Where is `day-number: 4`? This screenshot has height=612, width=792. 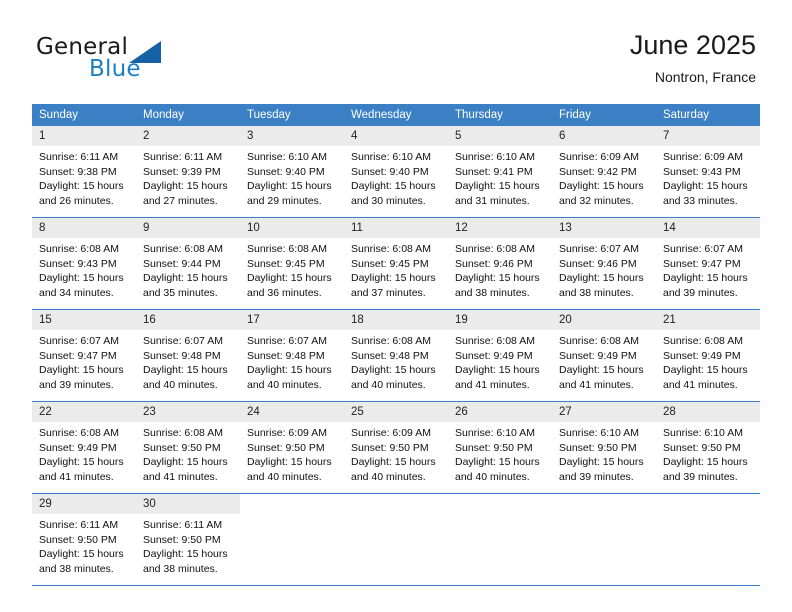
day-number: 4 is located at coordinates (396, 136).